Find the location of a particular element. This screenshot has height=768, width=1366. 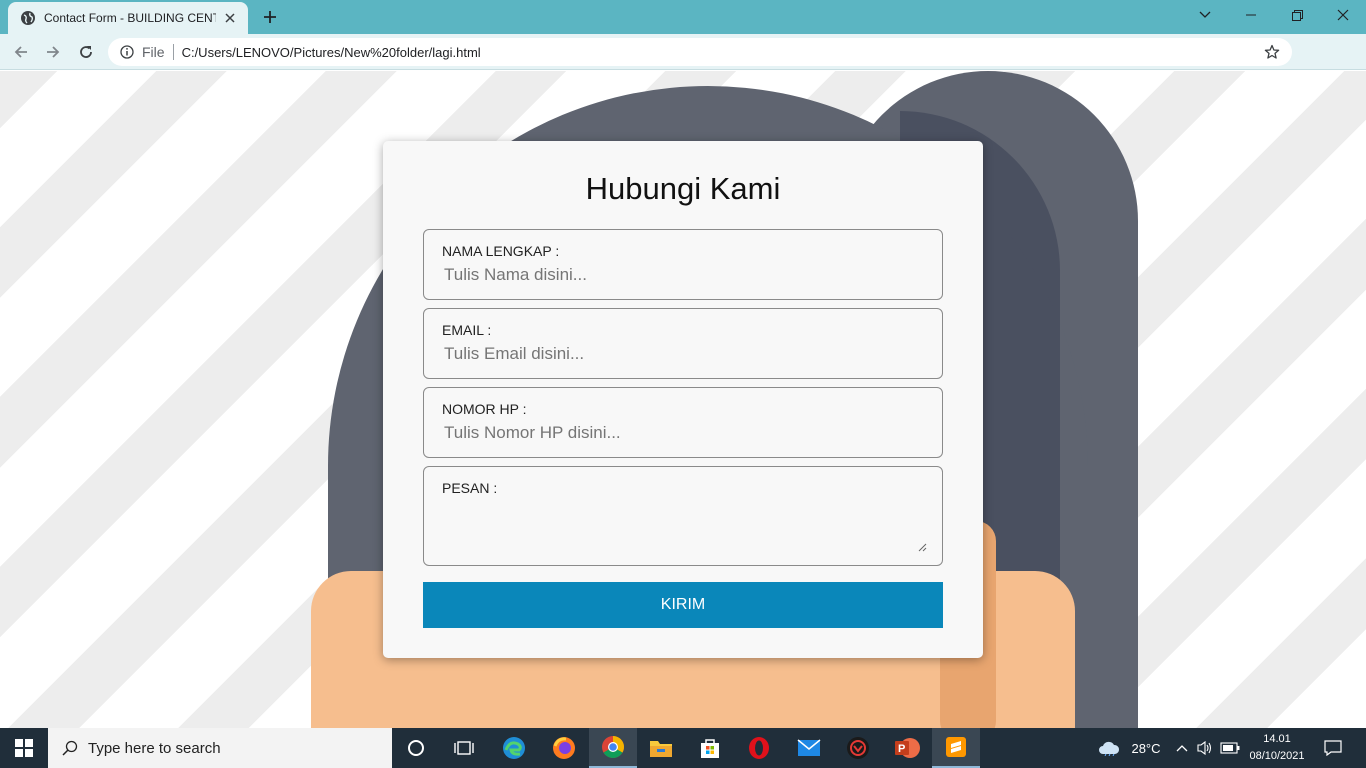

taskbar-search-box: Type here to search is located at coordinates (220, 748).